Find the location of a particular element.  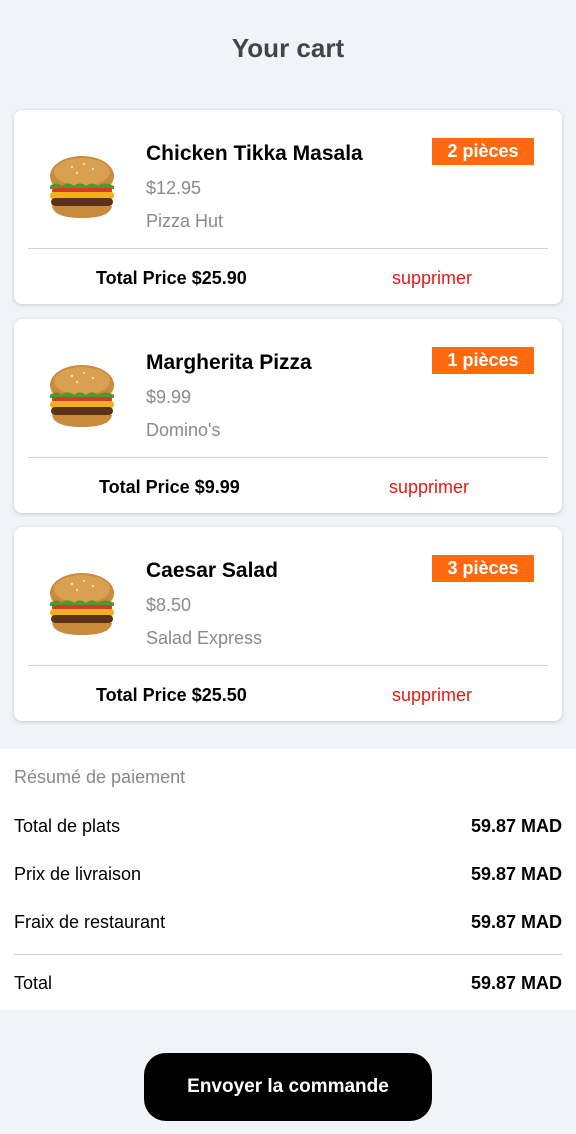

item-total-price: Total Price $25.50 is located at coordinates (171, 695).